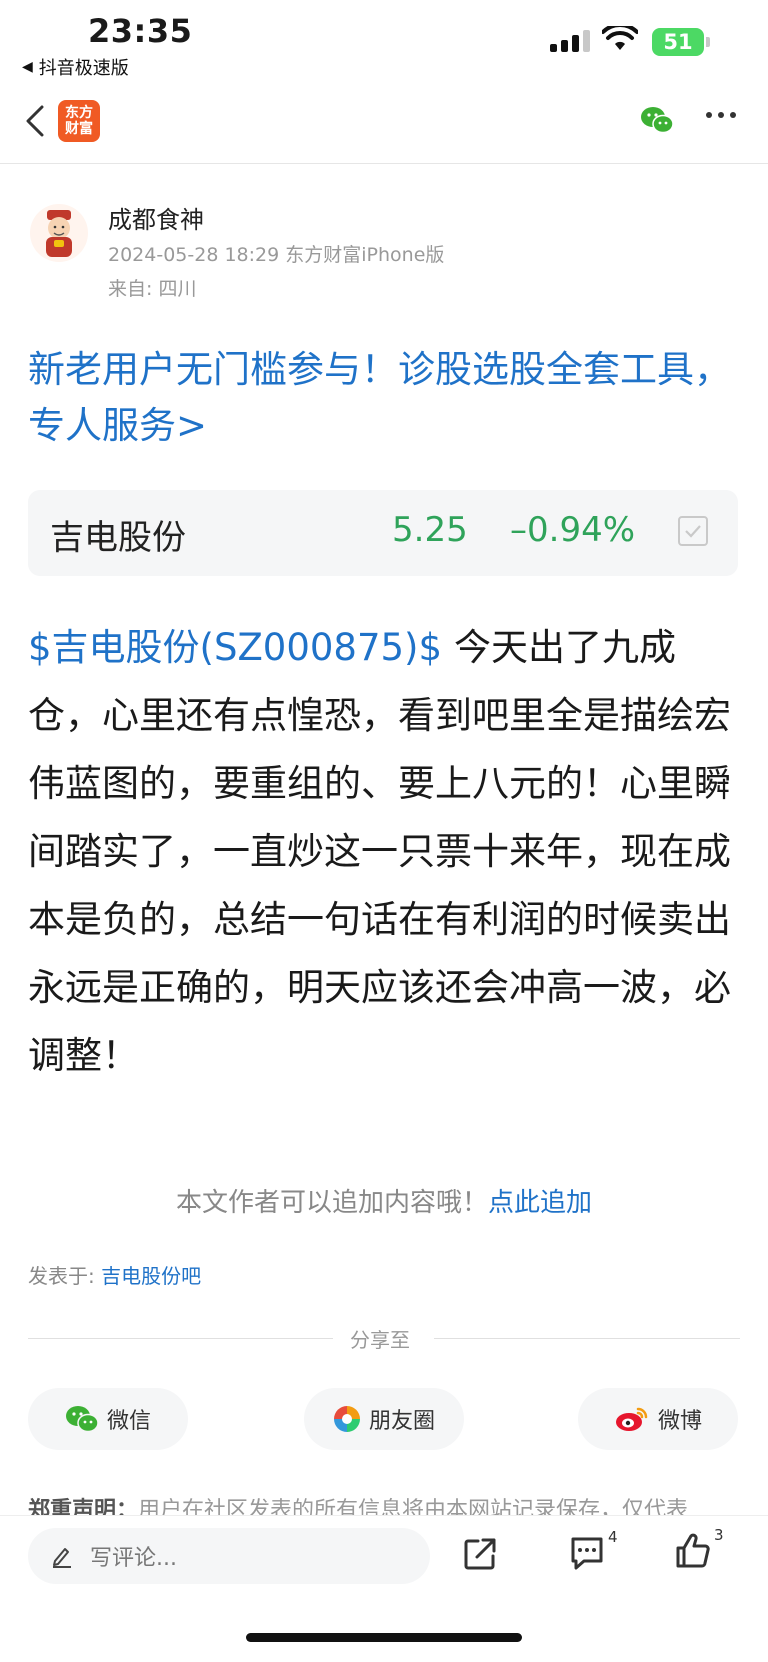 The image size is (768, 1662). Describe the element at coordinates (380, 1340) in the screenshot. I see `share-label: 分享至` at that location.